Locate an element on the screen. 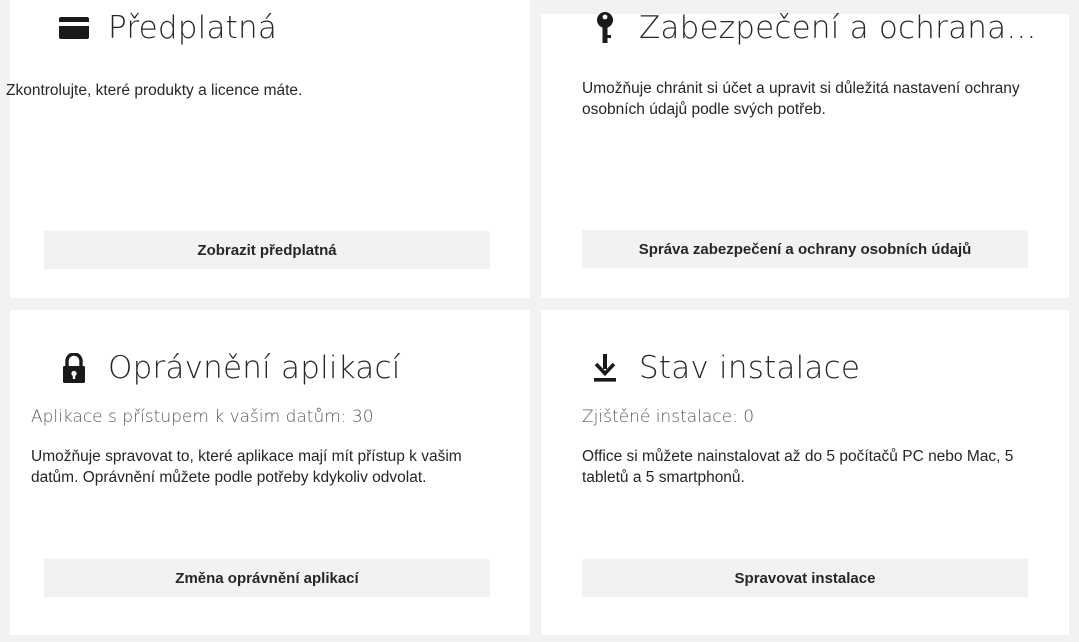 The width and height of the screenshot is (1079, 642). install-status-title: Stav instalace is located at coordinates (722, 368).